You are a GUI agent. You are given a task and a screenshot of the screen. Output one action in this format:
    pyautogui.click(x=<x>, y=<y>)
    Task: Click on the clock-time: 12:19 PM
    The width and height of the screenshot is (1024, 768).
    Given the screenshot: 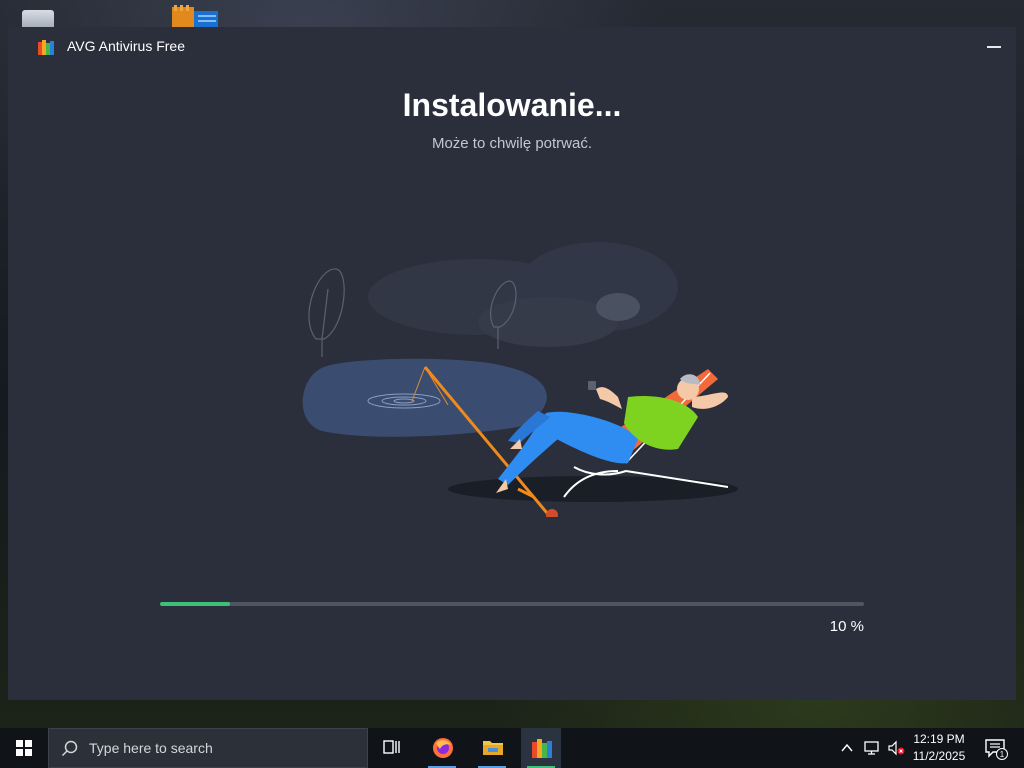 What is the action you would take?
    pyautogui.click(x=939, y=739)
    